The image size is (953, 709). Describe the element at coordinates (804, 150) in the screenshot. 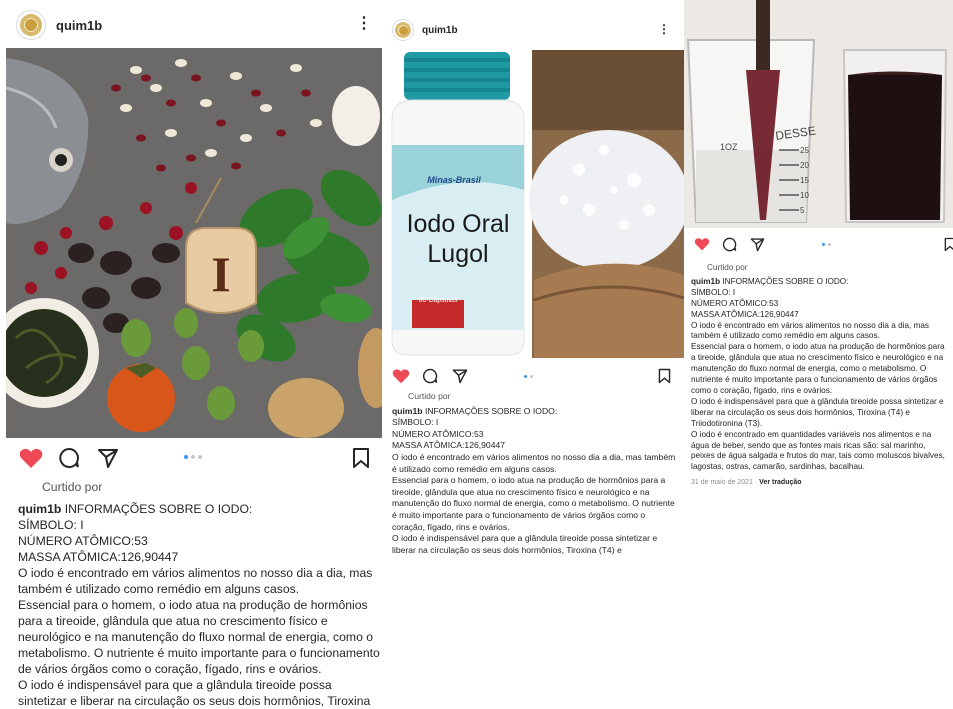

I see `cup-mark-25: 25` at that location.